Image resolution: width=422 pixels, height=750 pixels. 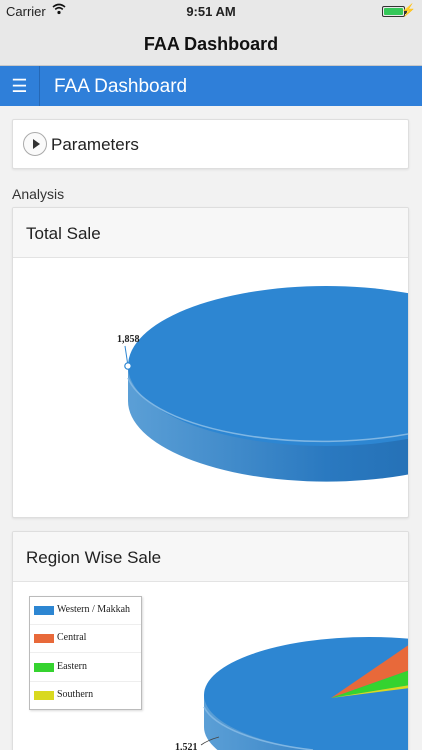 What do you see at coordinates (75, 694) in the screenshot?
I see `legend-label: Southern` at bounding box center [75, 694].